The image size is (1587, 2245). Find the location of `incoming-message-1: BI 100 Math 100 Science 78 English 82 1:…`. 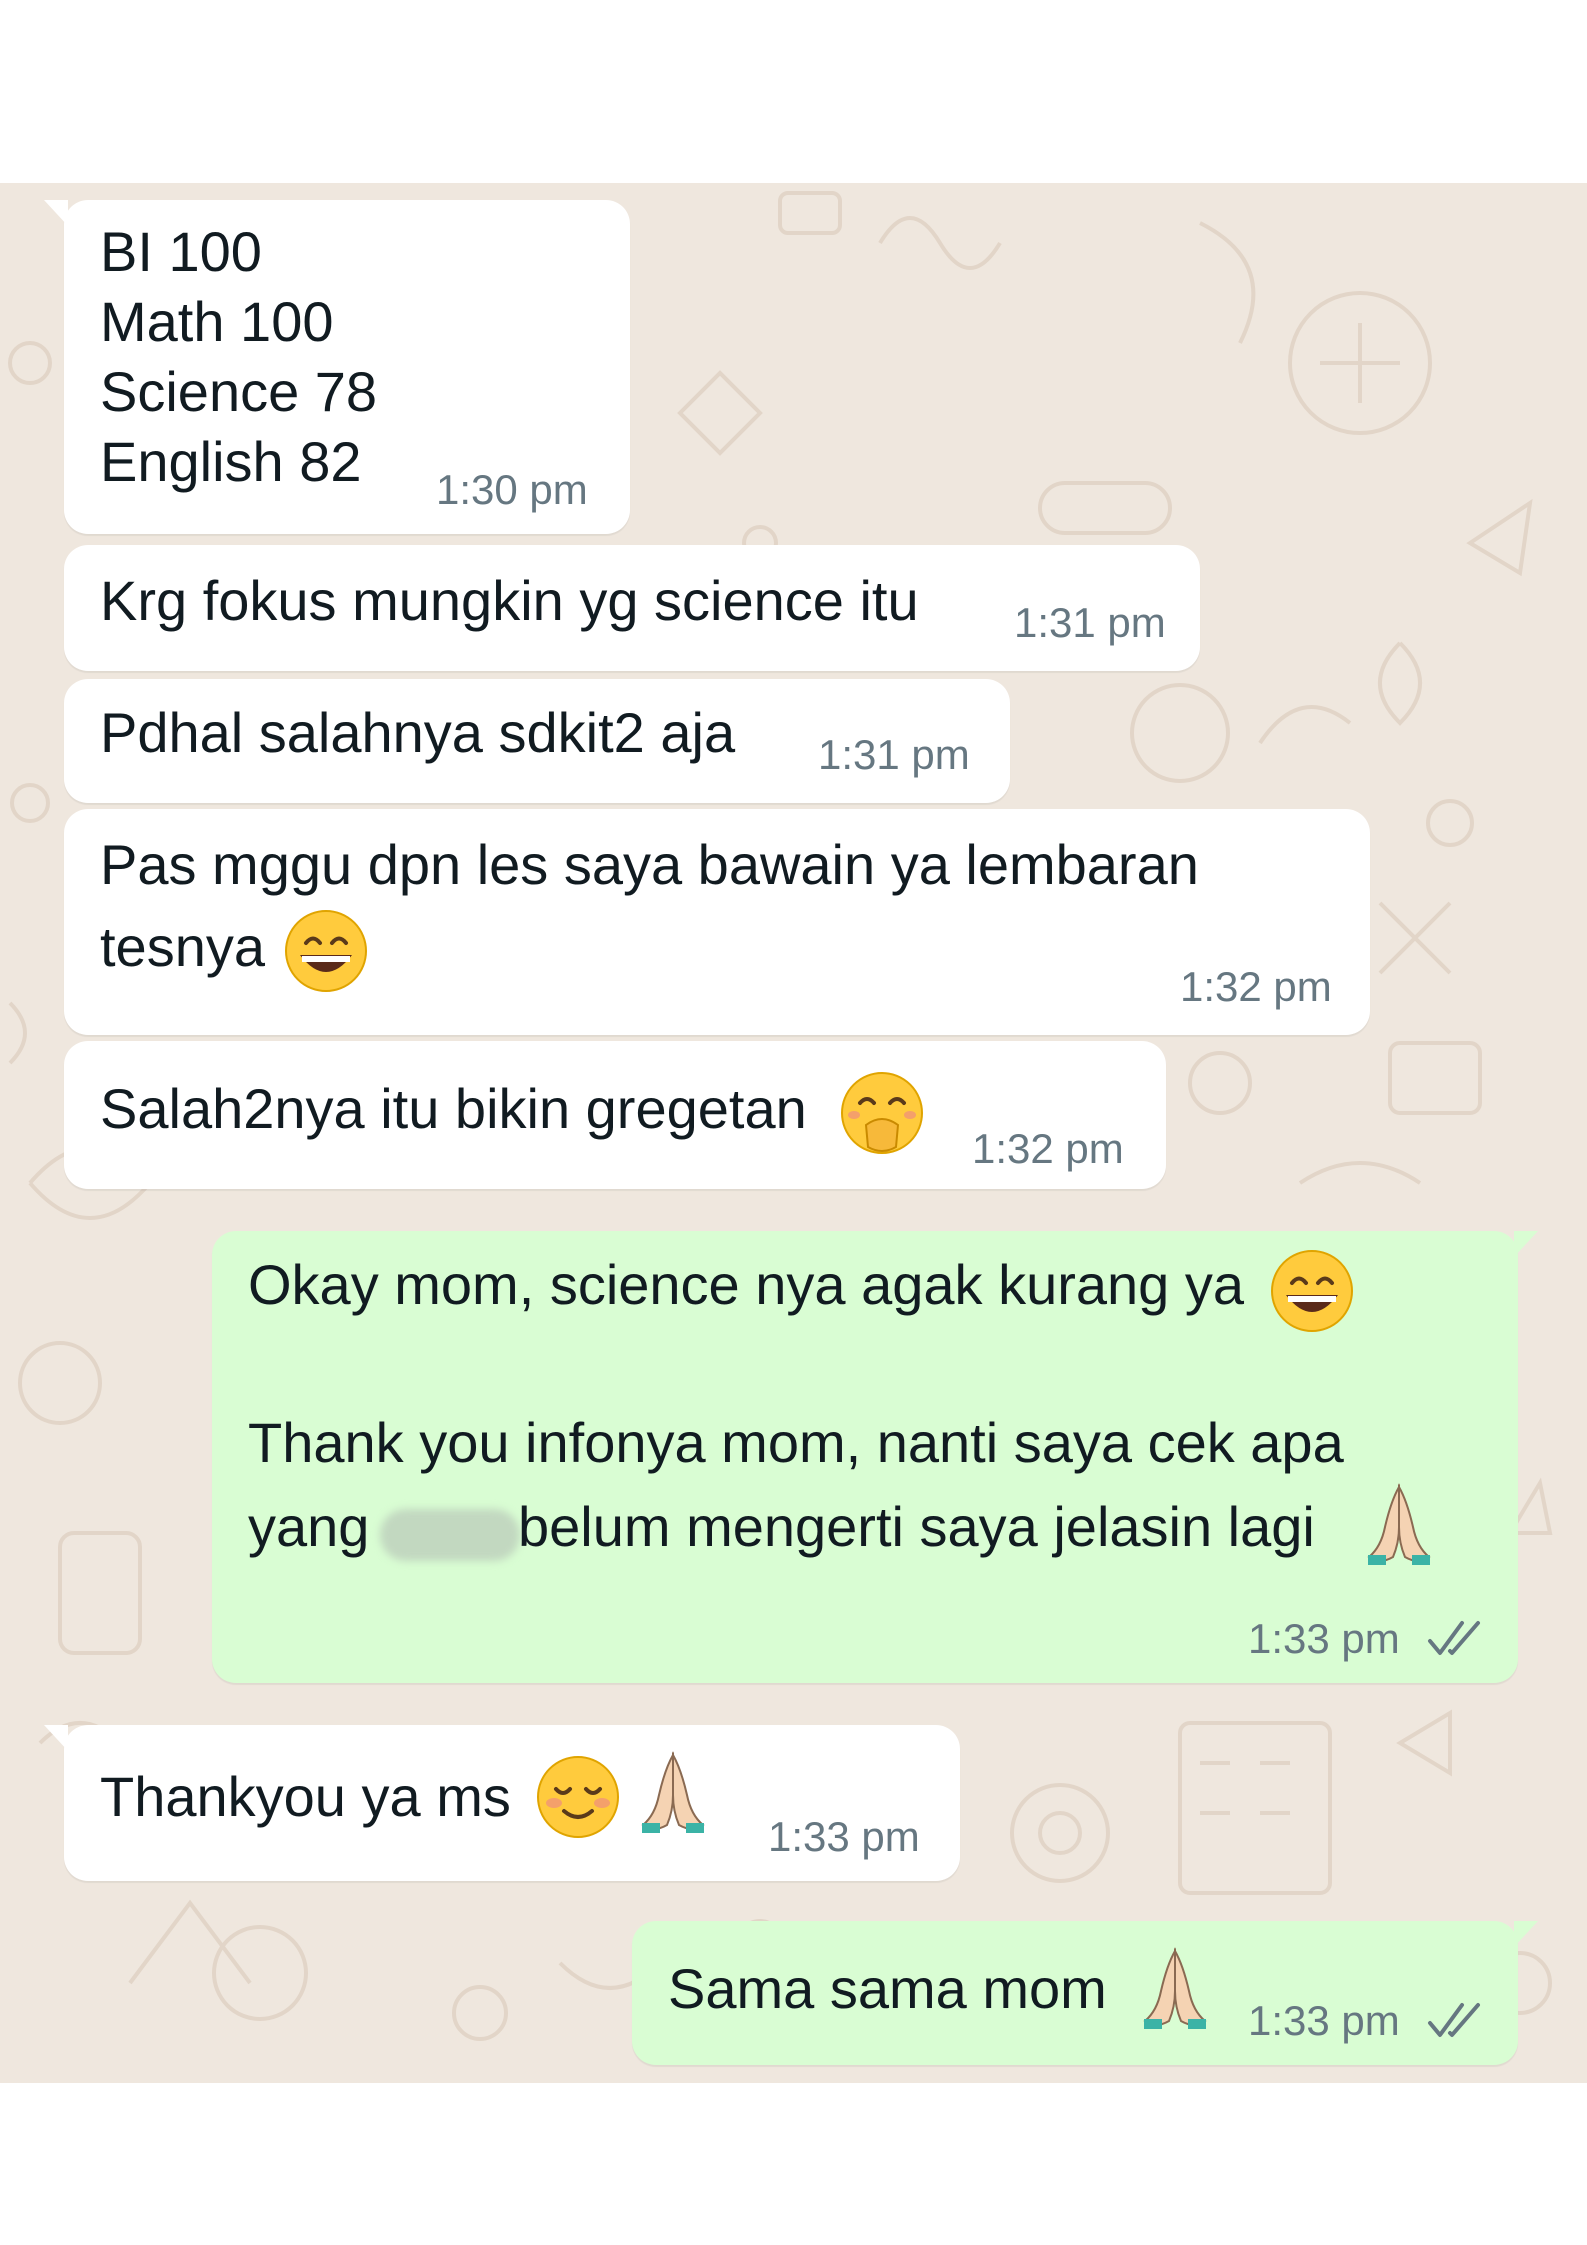

incoming-message-1: BI 100 Math 100 Science 78 English 82 1:… is located at coordinates (337, 367).